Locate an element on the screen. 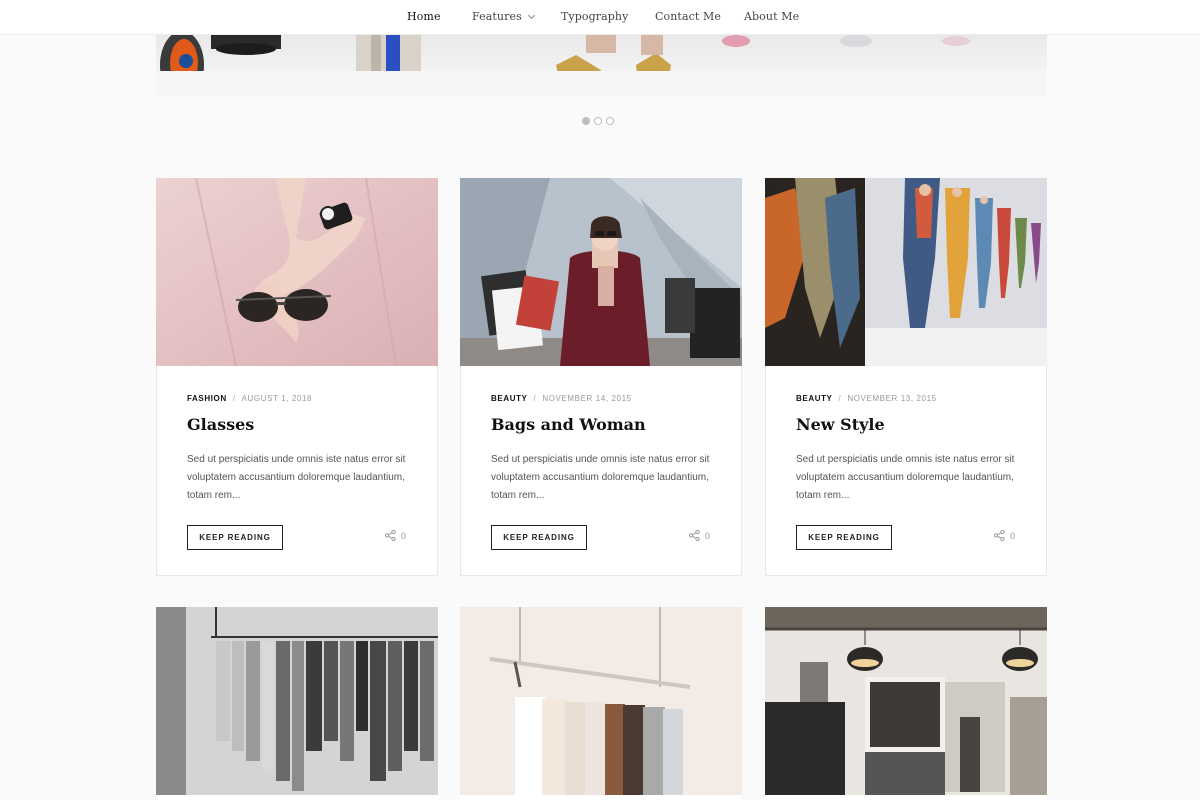 Image resolution: width=1200 pixels, height=800 pixels. hanging-clothes-photo is located at coordinates (601, 701).